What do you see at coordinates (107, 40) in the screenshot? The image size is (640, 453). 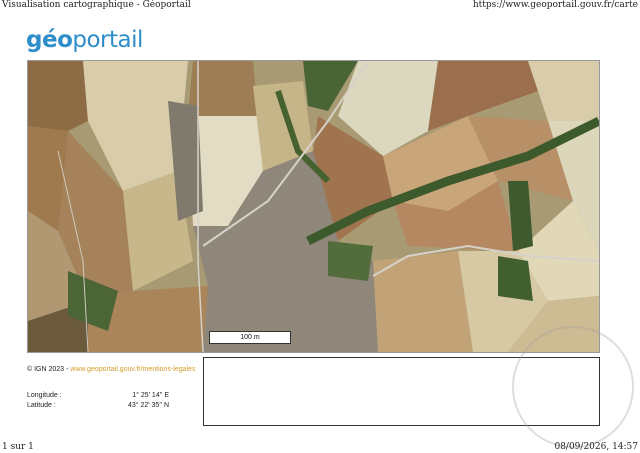 I see `logo-part-portail: portail` at bounding box center [107, 40].